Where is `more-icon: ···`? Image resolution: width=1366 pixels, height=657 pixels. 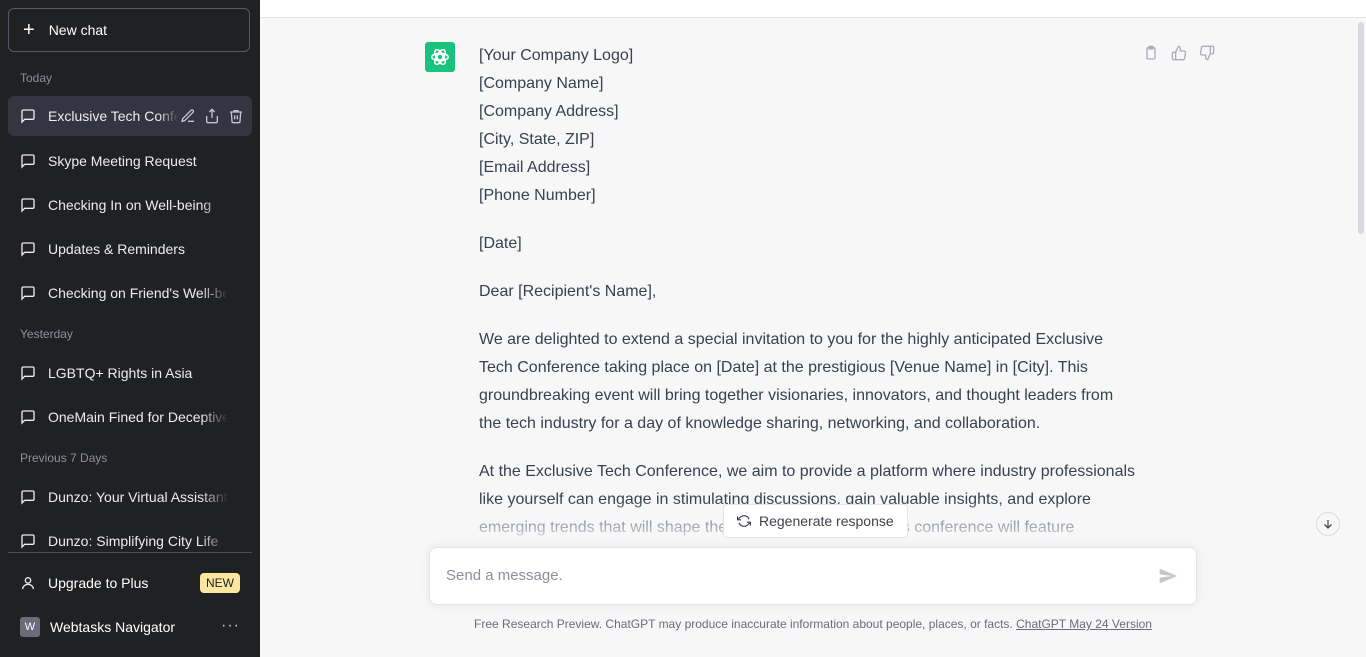
more-icon: ··· is located at coordinates (230, 626).